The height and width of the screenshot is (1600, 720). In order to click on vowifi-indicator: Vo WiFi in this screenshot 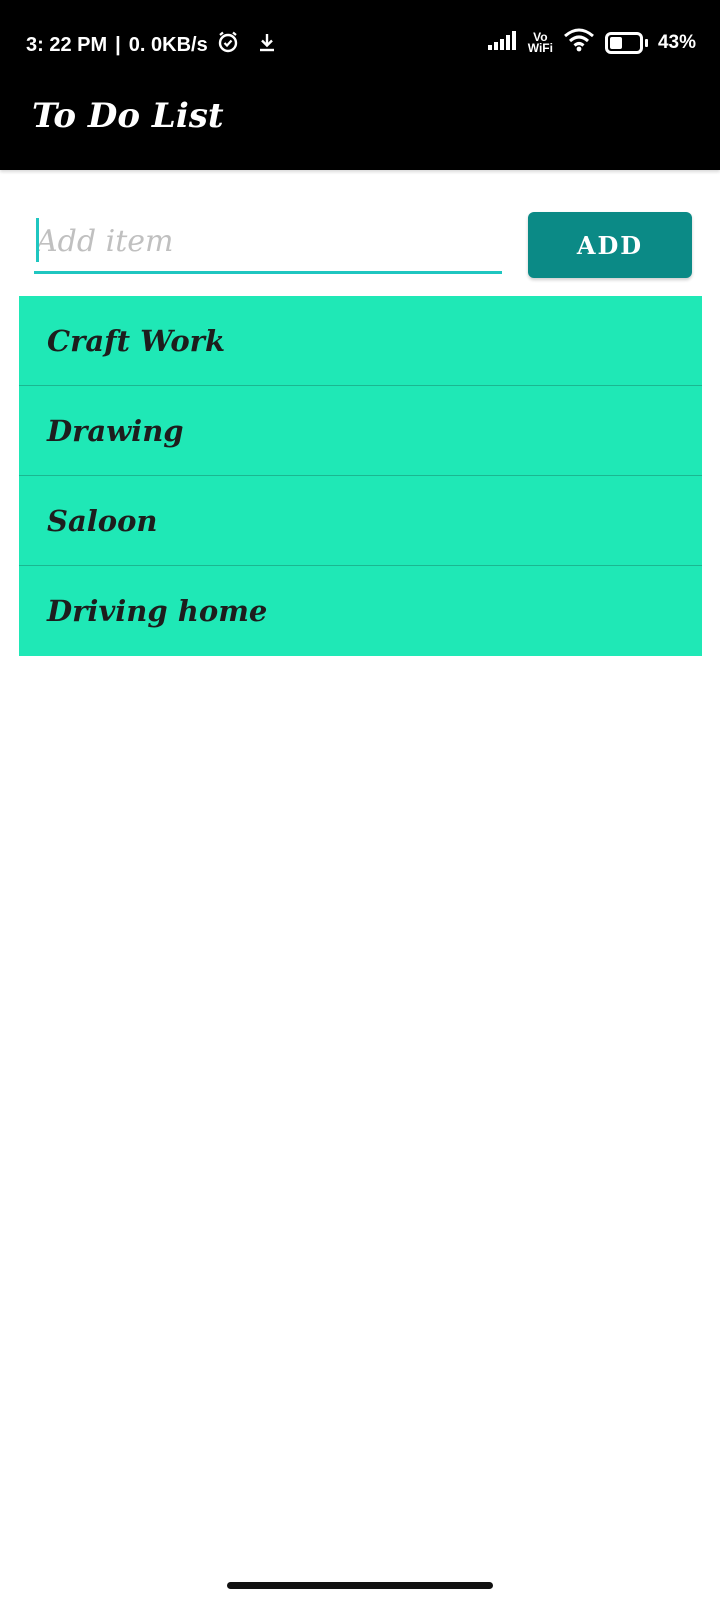, I will do `click(540, 43)`.